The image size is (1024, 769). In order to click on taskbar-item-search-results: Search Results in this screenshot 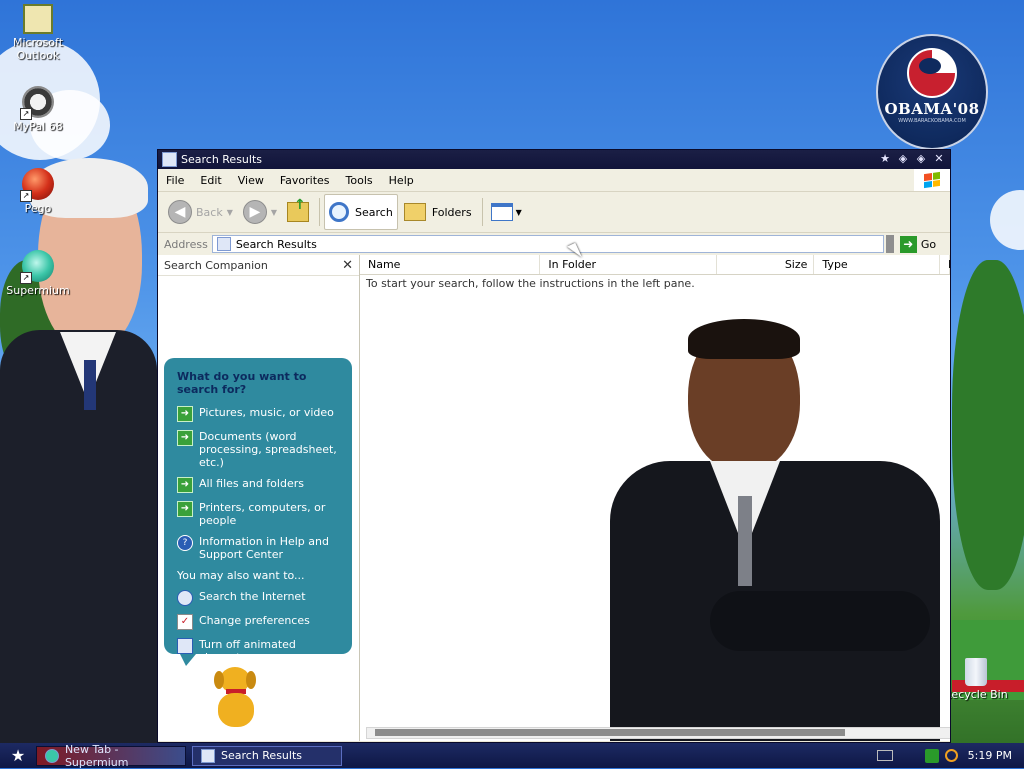, I will do `click(267, 755)`.